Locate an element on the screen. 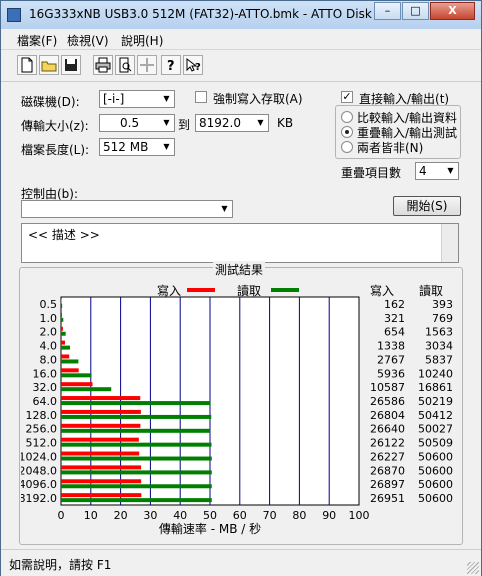  legend-write-swatch is located at coordinates (201, 290).